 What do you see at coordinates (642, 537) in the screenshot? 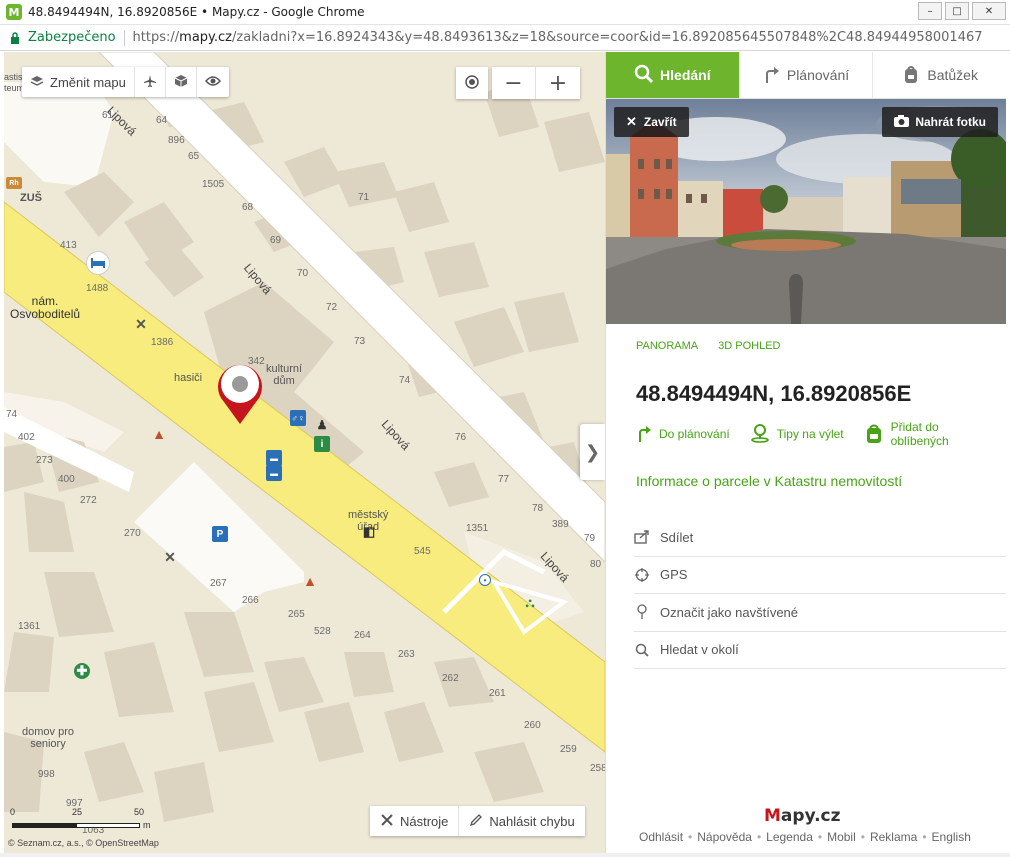
I see `share-icon` at bounding box center [642, 537].